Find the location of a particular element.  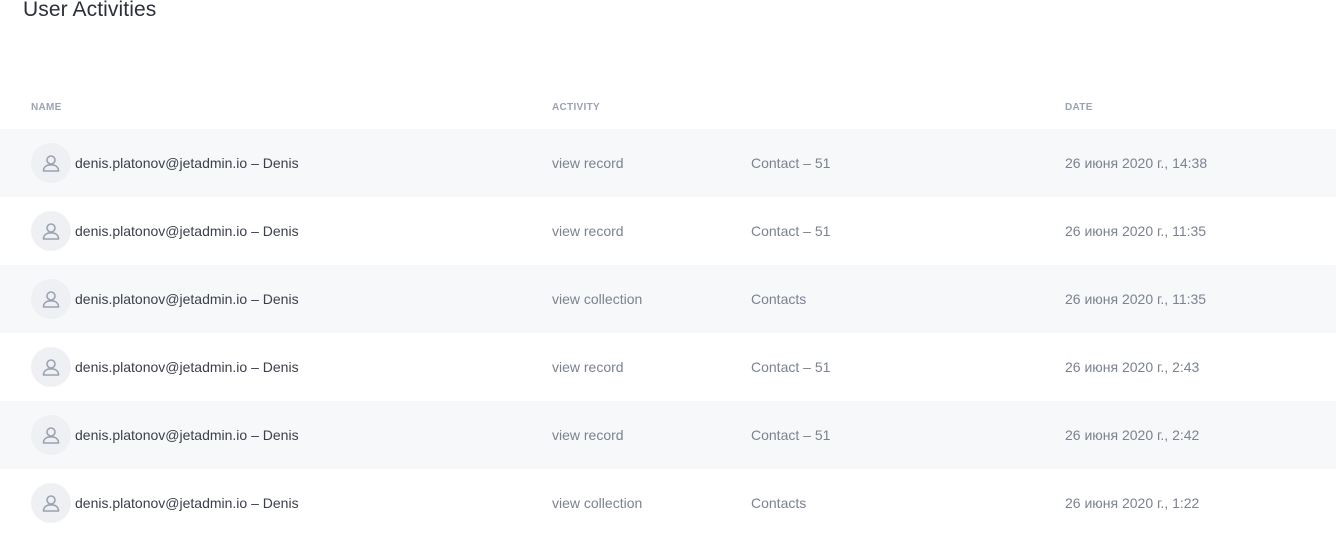

activity-date: 26 июня 2020 г., 2:42 is located at coordinates (1132, 435).